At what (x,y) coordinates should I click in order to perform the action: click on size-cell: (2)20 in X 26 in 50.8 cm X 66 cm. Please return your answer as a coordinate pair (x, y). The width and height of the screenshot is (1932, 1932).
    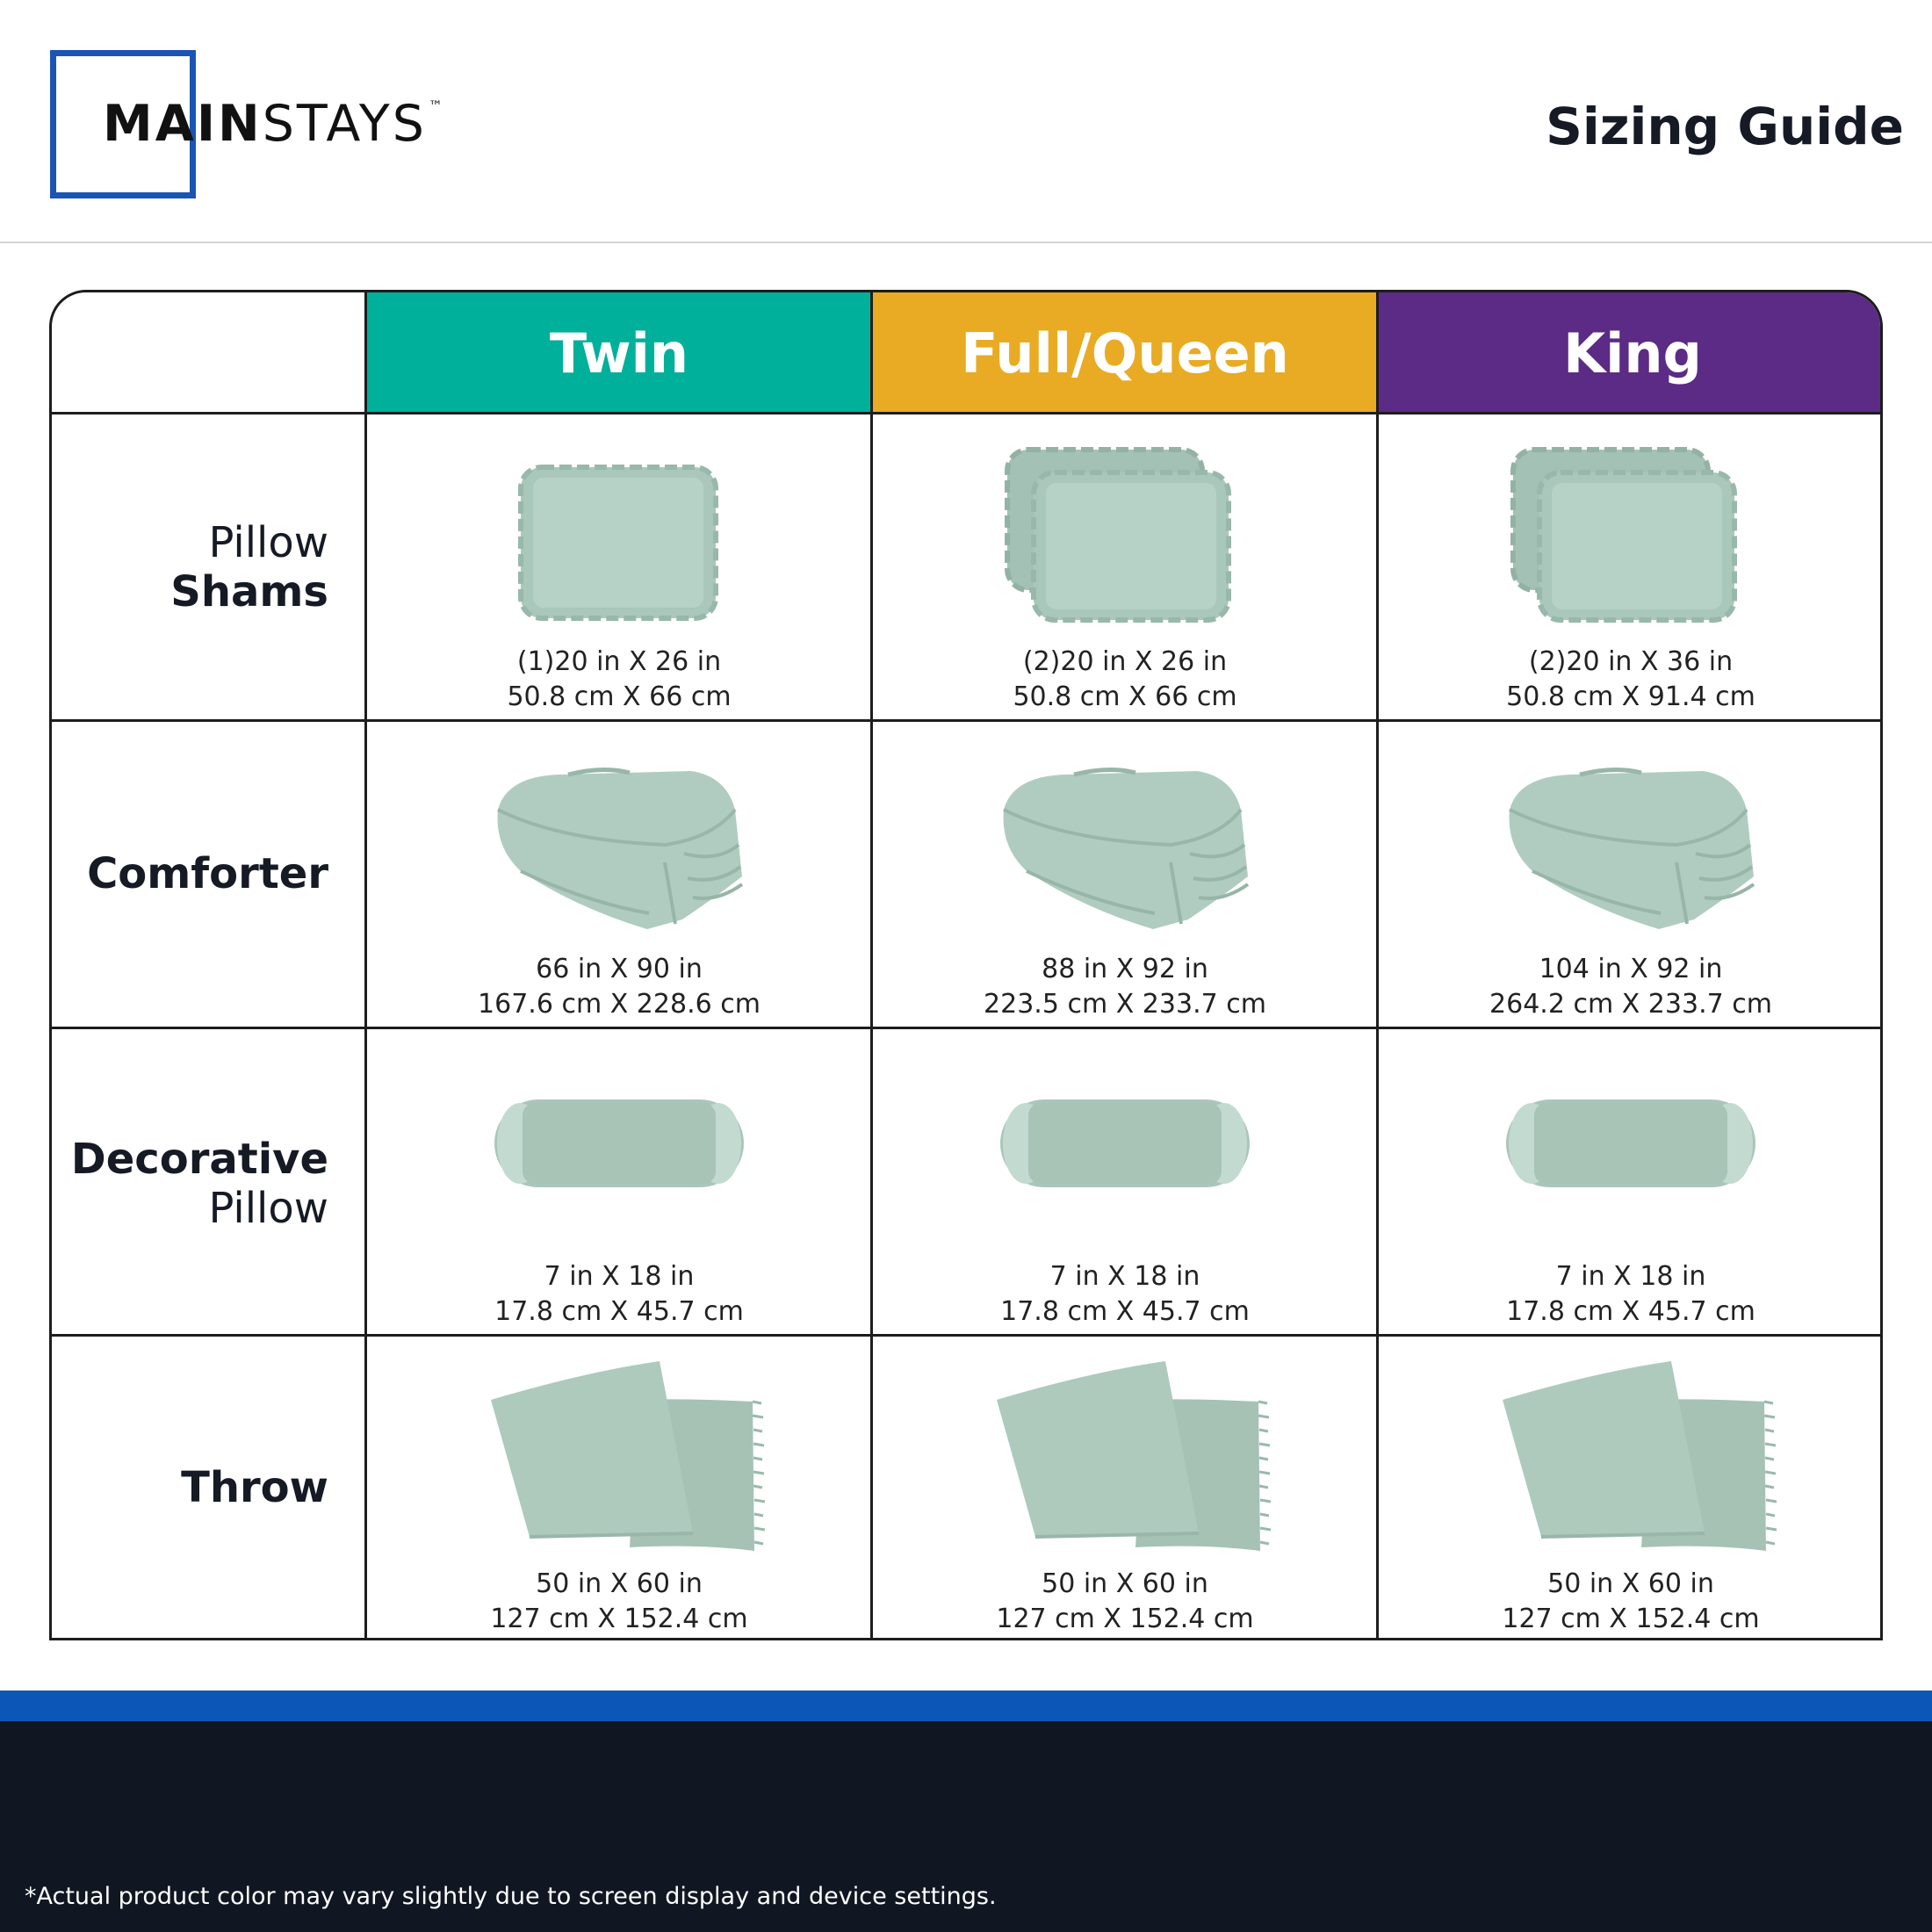
    Looking at the image, I should click on (1125, 568).